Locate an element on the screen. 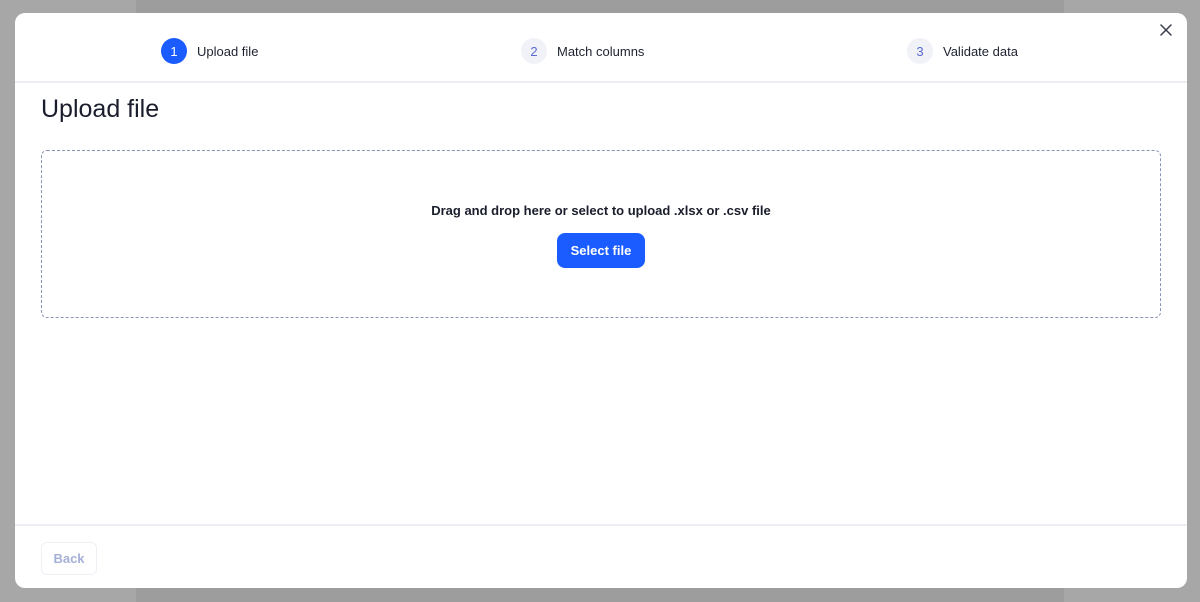 The height and width of the screenshot is (602, 1200). close-icon is located at coordinates (1166, 30).